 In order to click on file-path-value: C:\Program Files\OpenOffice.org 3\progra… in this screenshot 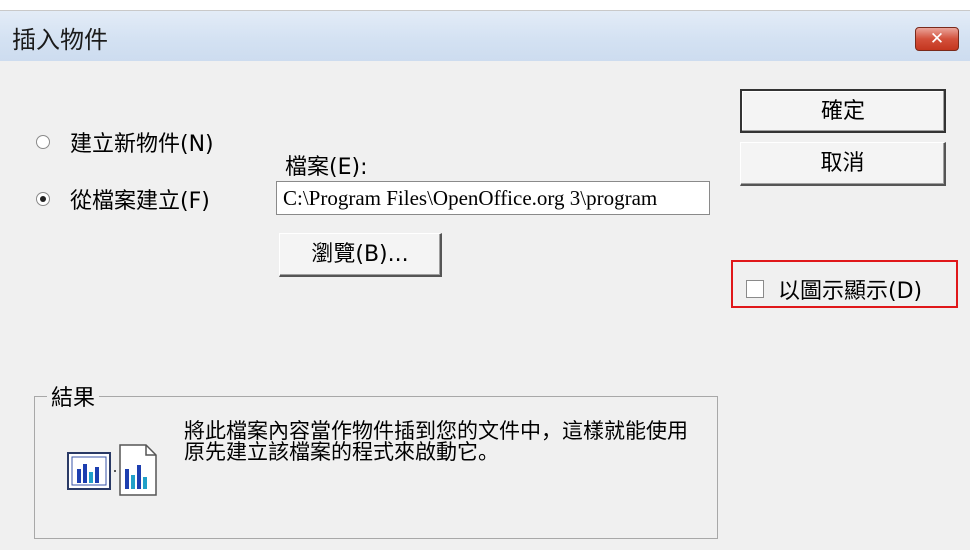, I will do `click(470, 198)`.